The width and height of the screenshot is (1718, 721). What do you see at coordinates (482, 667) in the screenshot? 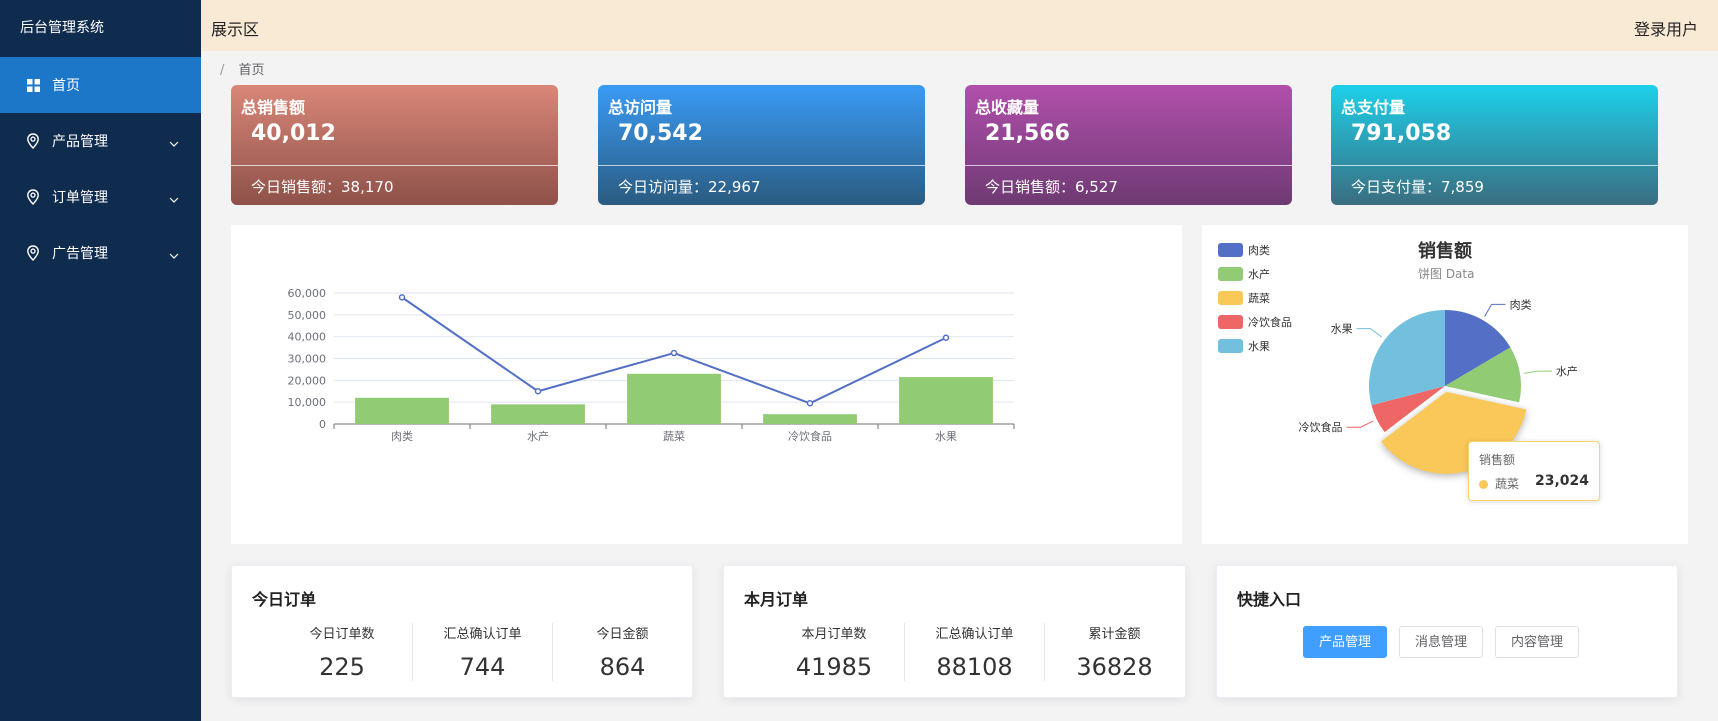
I see `order-stat-value: 744` at bounding box center [482, 667].